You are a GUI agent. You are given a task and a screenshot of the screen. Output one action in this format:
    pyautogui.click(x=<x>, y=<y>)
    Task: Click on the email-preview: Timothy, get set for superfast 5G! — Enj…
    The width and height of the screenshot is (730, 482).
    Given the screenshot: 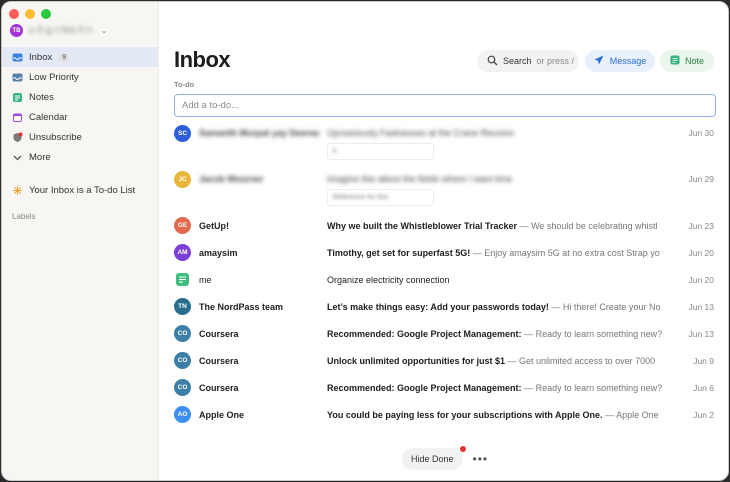 What is the action you would take?
    pyautogui.click(x=497, y=253)
    